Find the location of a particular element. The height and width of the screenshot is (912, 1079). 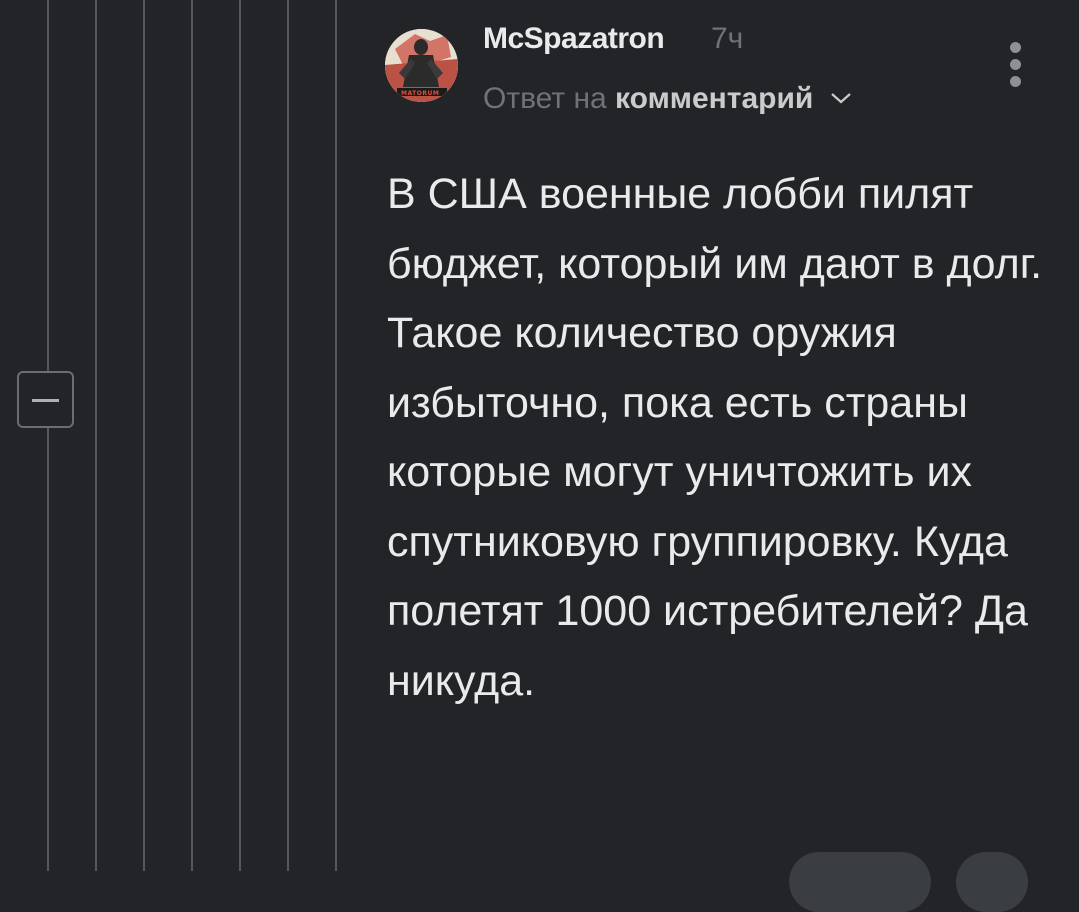

avatar: MATORUM is located at coordinates (421, 65).